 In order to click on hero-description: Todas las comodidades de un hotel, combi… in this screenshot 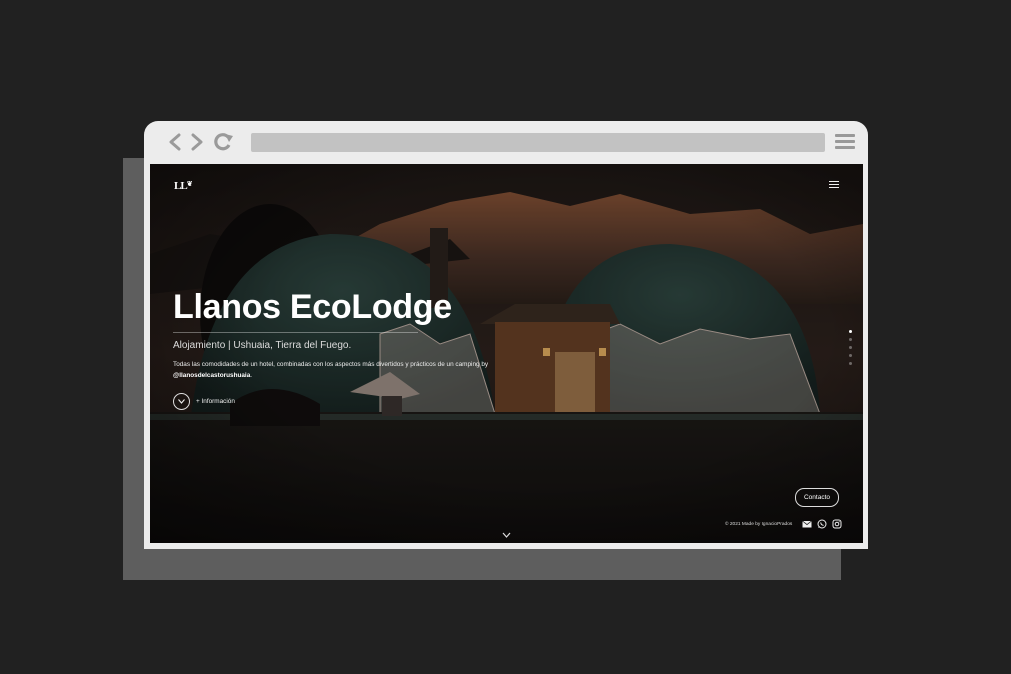, I will do `click(333, 370)`.